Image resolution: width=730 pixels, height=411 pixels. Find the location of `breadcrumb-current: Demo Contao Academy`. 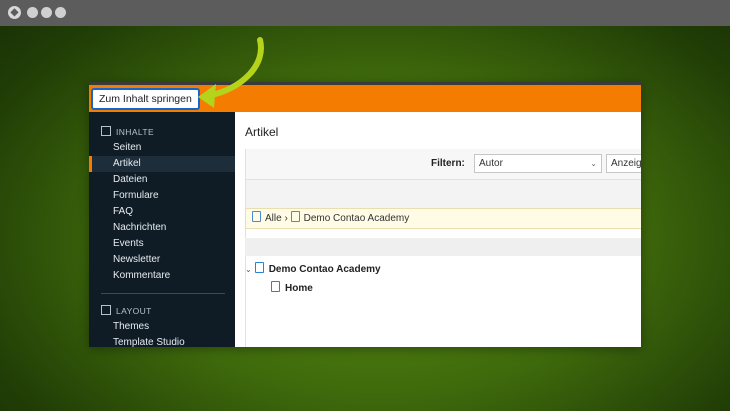

breadcrumb-current: Demo Contao Academy is located at coordinates (356, 218).